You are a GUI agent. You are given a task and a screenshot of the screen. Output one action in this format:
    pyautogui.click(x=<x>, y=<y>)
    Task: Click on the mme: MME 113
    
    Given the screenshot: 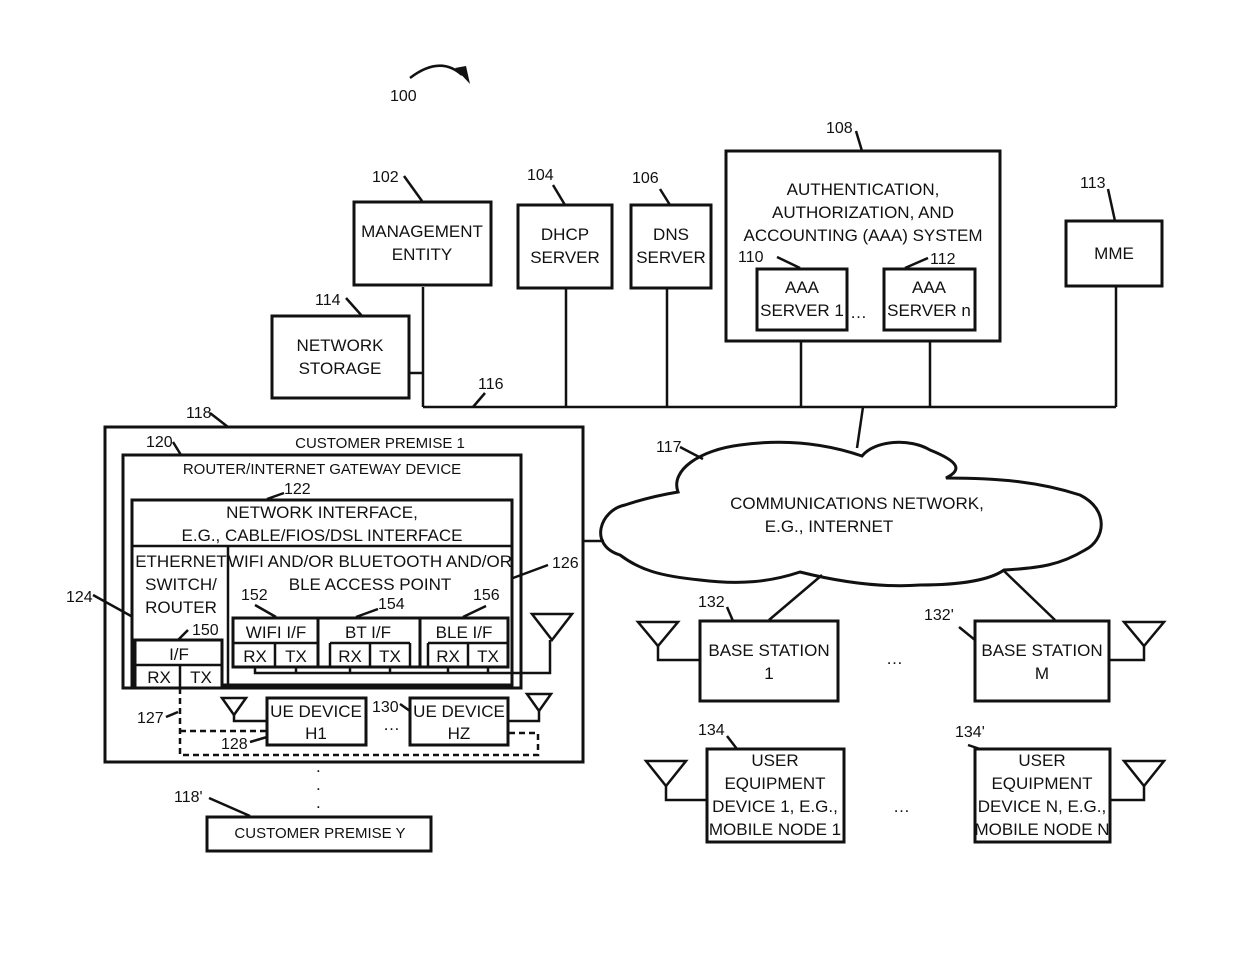 What is the action you would take?
    pyautogui.click(x=1114, y=231)
    